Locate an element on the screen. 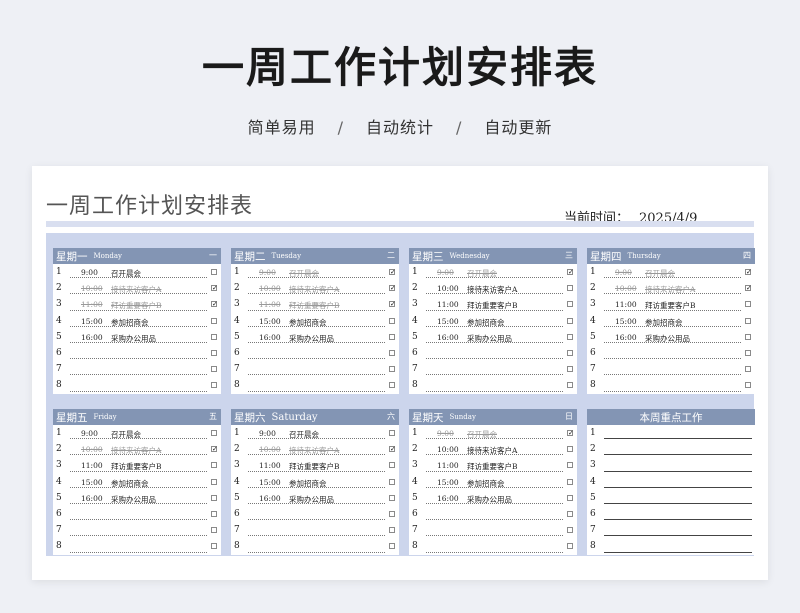 The image size is (800, 613). focus-row: 3 is located at coordinates (671, 465).